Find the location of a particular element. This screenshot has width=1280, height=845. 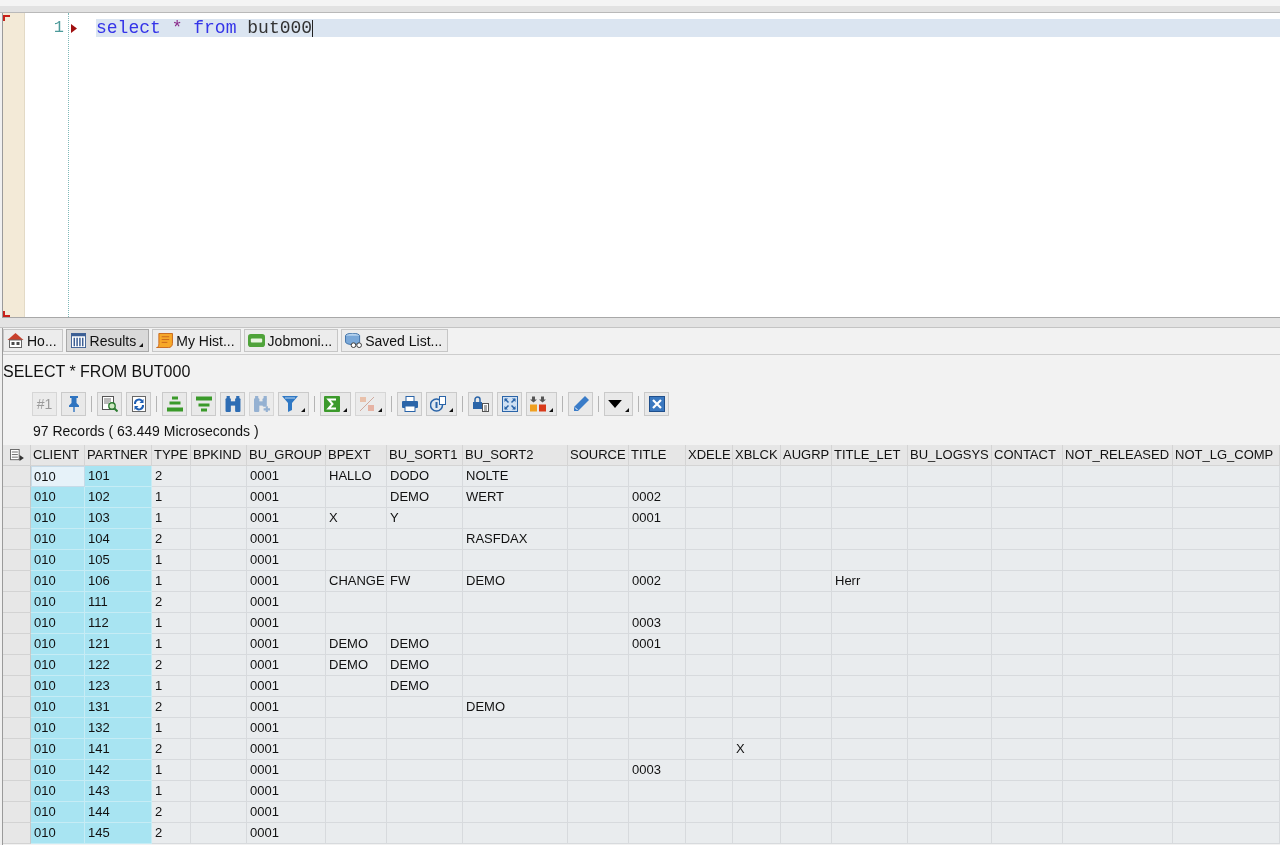

close-button is located at coordinates (656, 404).